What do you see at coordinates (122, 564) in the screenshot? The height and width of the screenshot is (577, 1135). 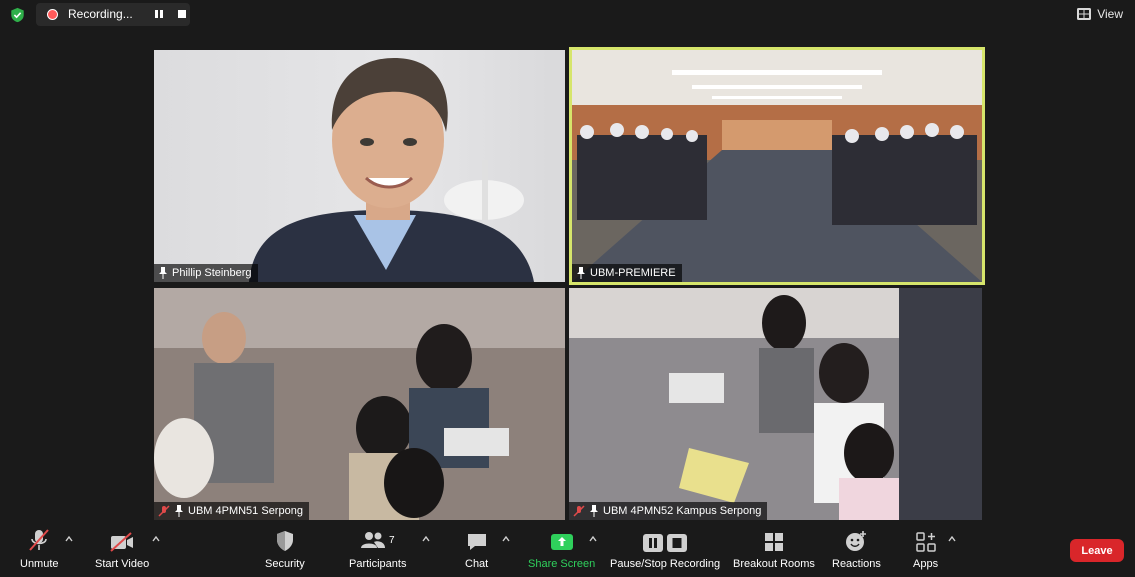 I see `start-video-label: Start Video` at bounding box center [122, 564].